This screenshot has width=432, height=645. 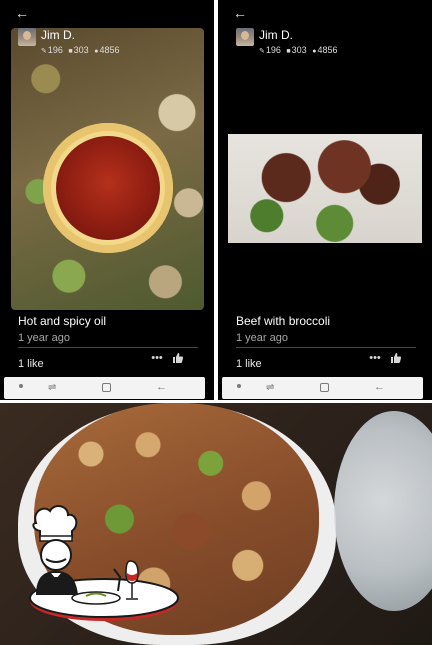 I want to click on post-title: Beef with broccoli, so click(x=283, y=321).